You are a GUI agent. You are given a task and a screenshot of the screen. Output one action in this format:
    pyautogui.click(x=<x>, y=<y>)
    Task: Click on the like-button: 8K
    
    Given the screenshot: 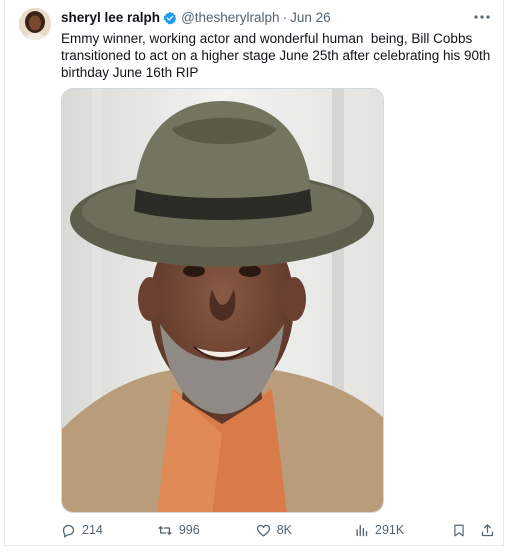 What is the action you would take?
    pyautogui.click(x=274, y=530)
    